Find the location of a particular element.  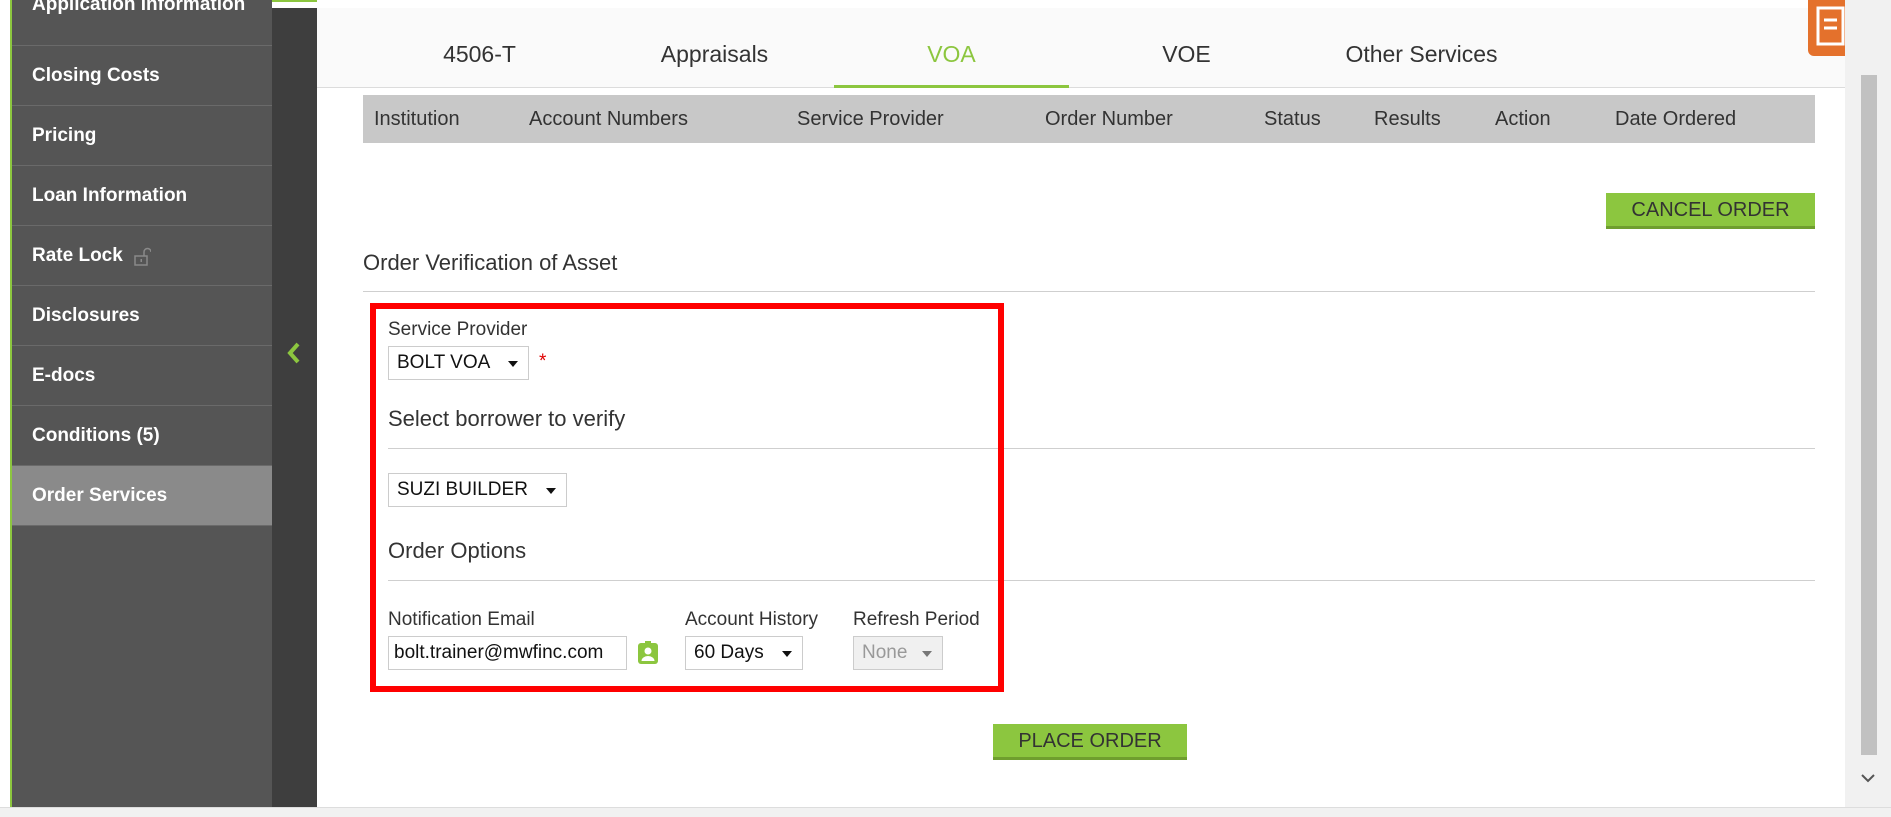

sidebar-item-order-services: Order Services is located at coordinates (142, 496).